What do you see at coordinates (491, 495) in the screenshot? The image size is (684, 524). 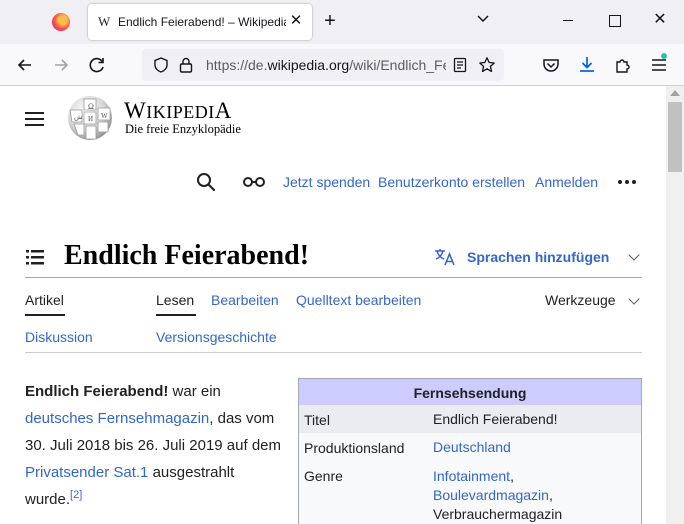 I see `link-boulevardmagazin: Boulevardmagazin` at bounding box center [491, 495].